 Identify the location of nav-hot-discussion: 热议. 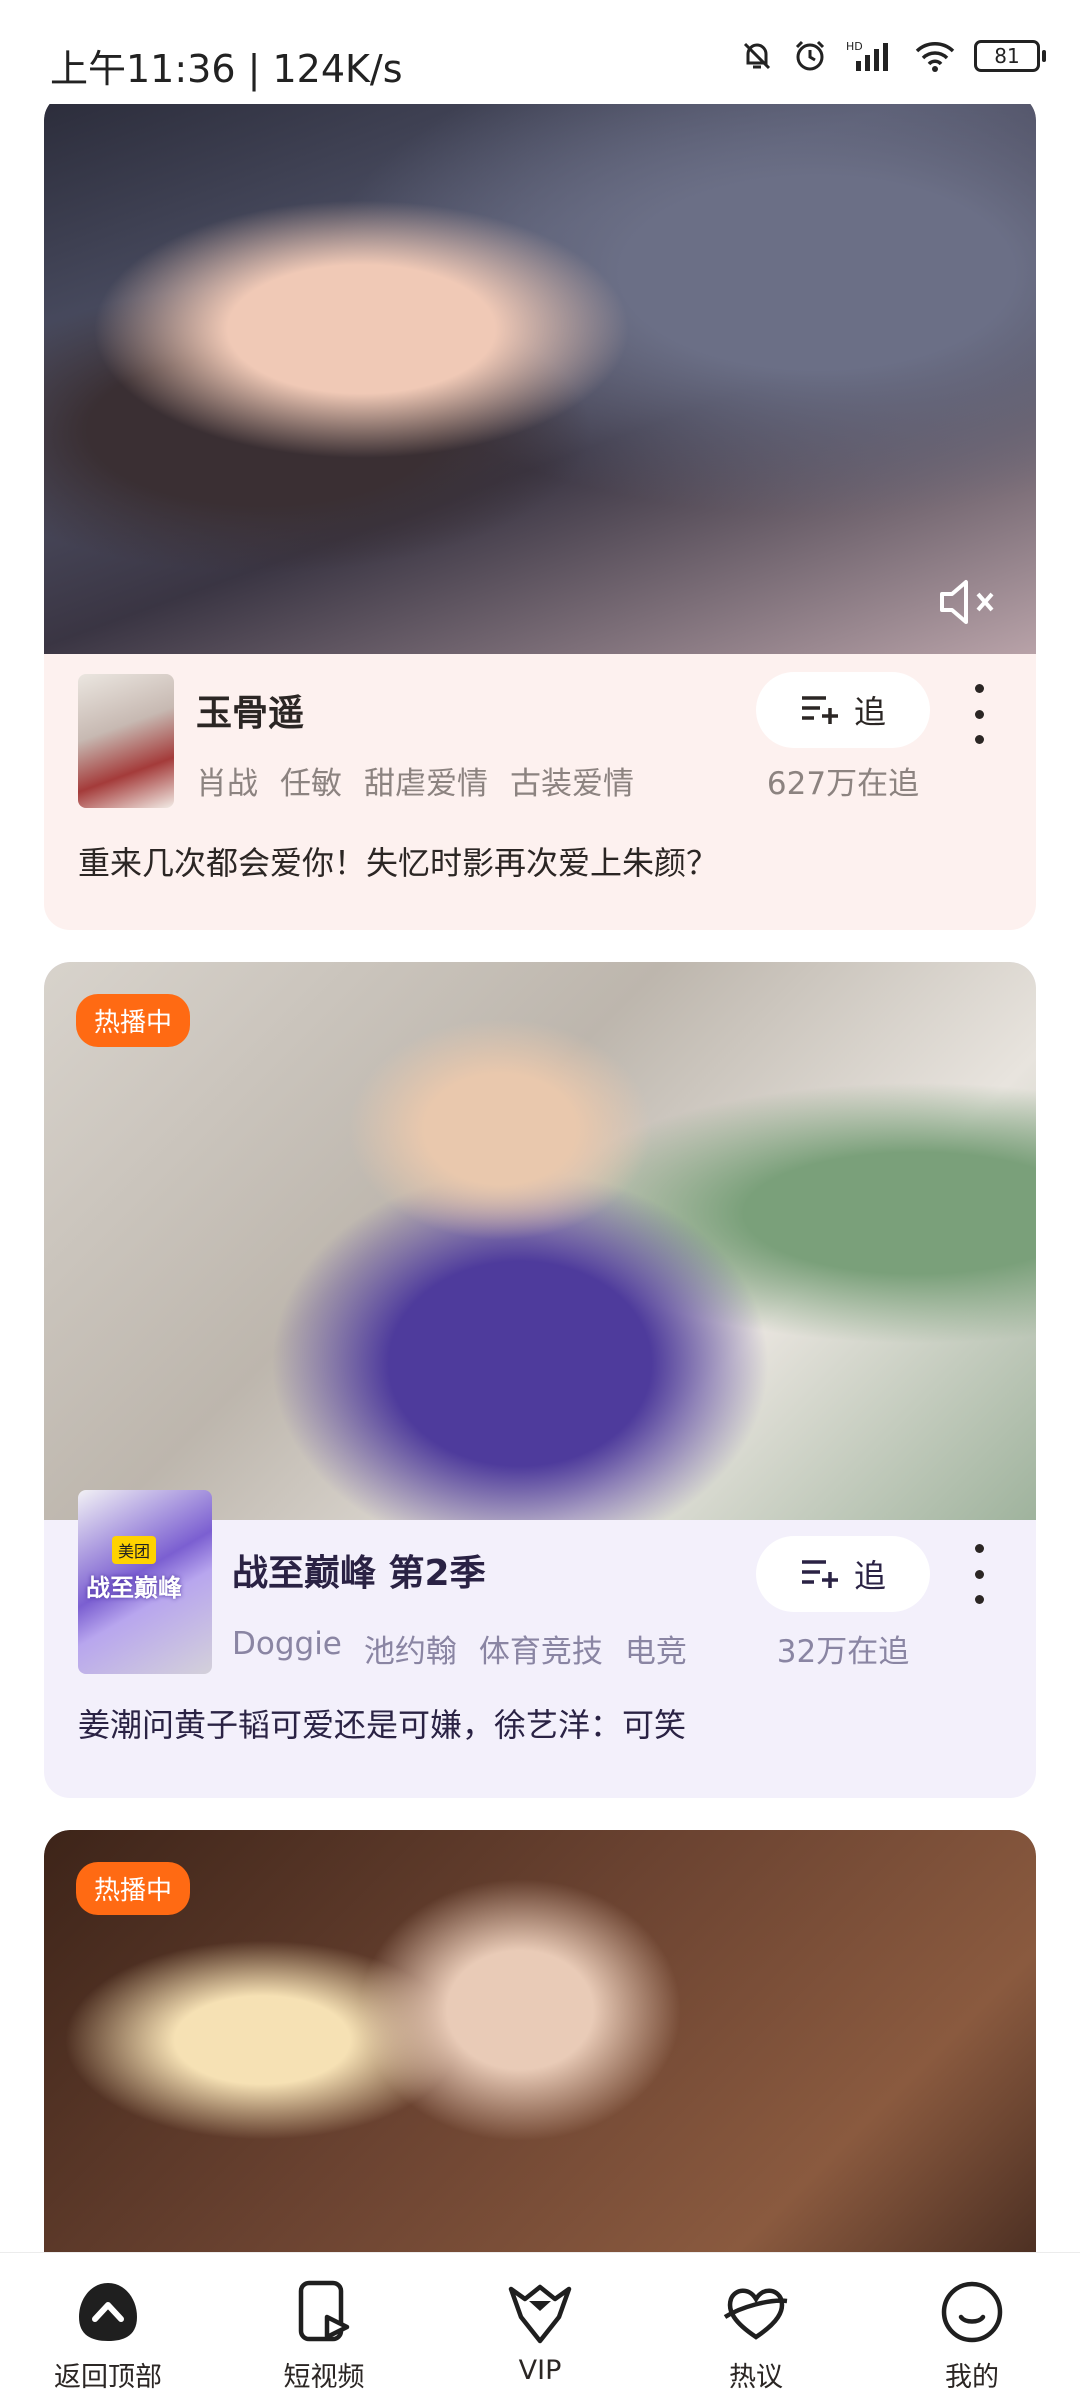
(756, 2326).